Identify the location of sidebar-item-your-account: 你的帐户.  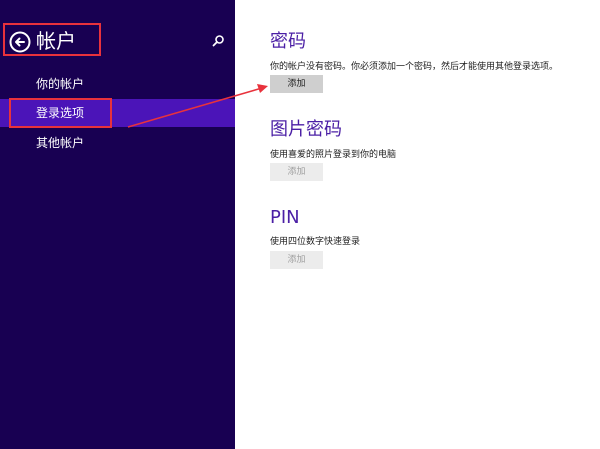
(117, 84).